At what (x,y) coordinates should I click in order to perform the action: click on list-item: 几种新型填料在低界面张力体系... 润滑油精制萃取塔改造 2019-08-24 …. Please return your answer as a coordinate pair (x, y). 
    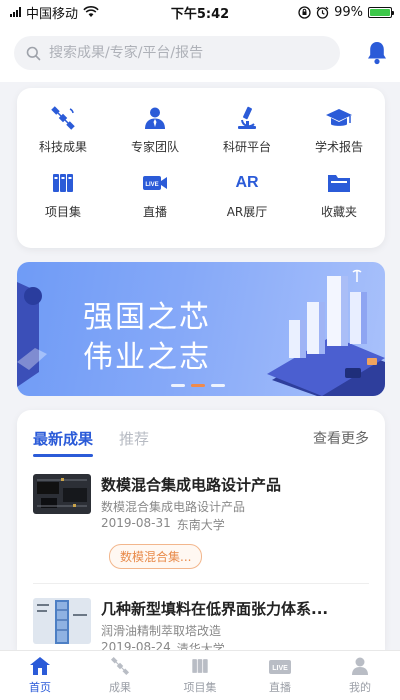
    Looking at the image, I should click on (201, 623).